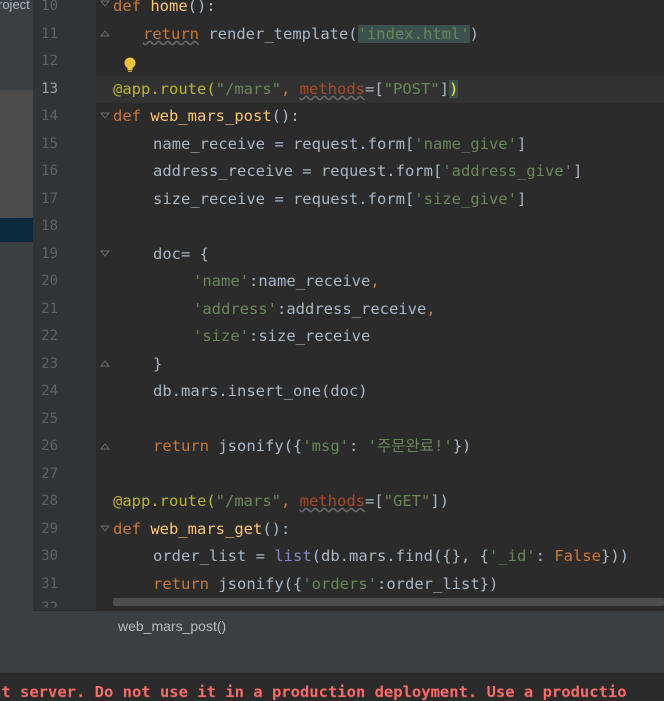 Image resolution: width=664 pixels, height=701 pixels. Describe the element at coordinates (49, 584) in the screenshot. I see `line-number: 31` at that location.